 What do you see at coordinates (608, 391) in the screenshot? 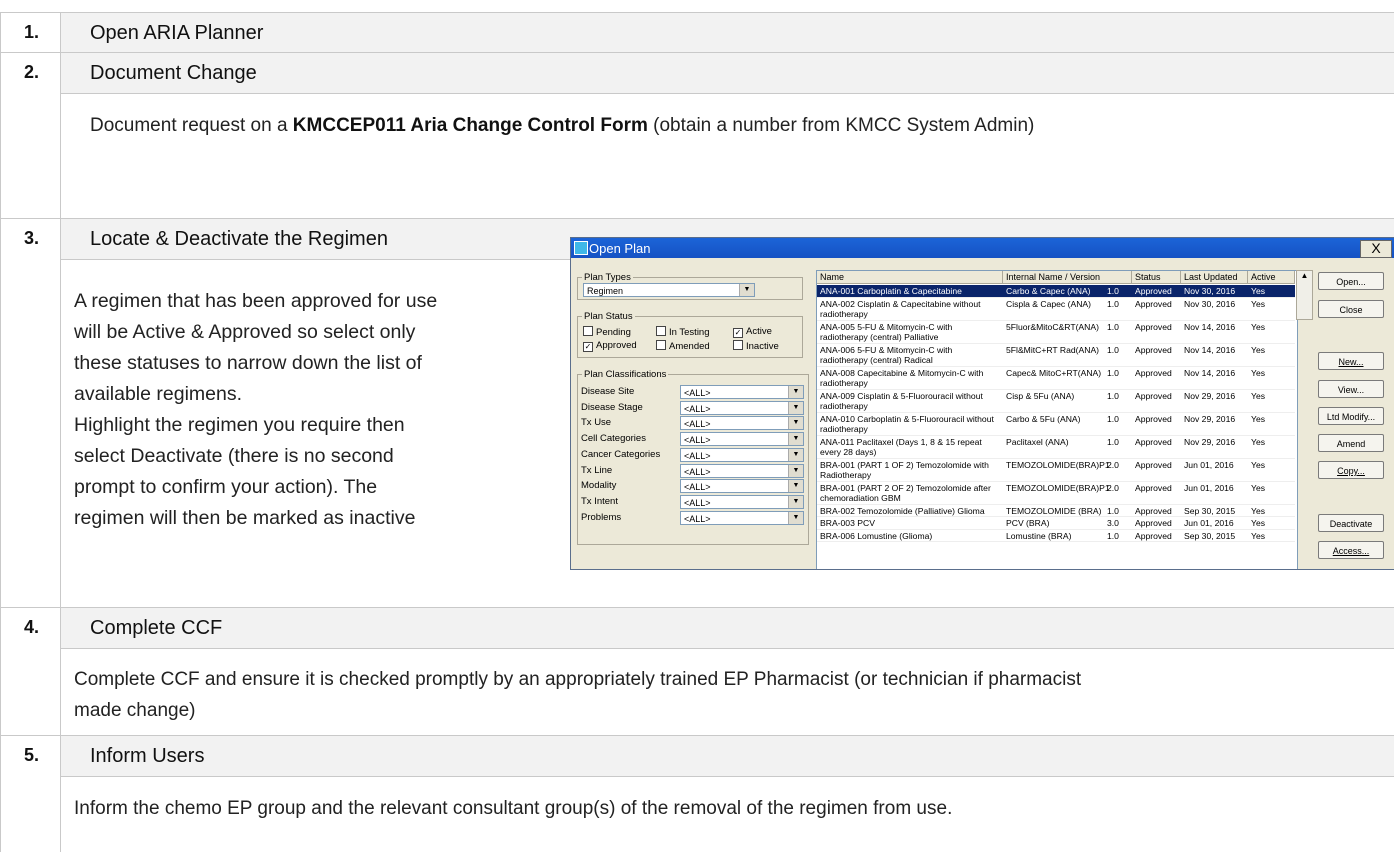
I see `classification-label: Disease Site` at bounding box center [608, 391].